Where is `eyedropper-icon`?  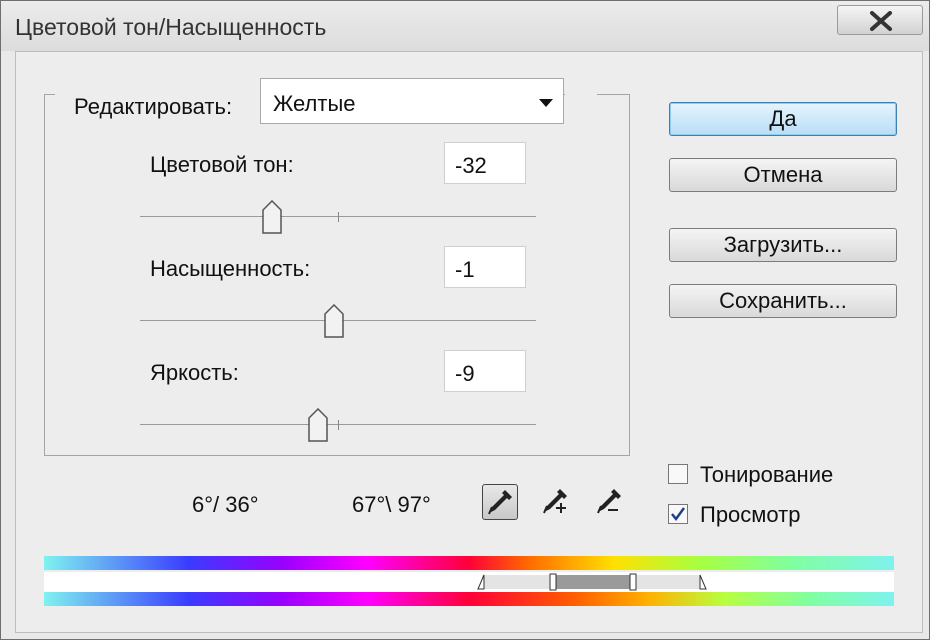 eyedropper-icon is located at coordinates (500, 502).